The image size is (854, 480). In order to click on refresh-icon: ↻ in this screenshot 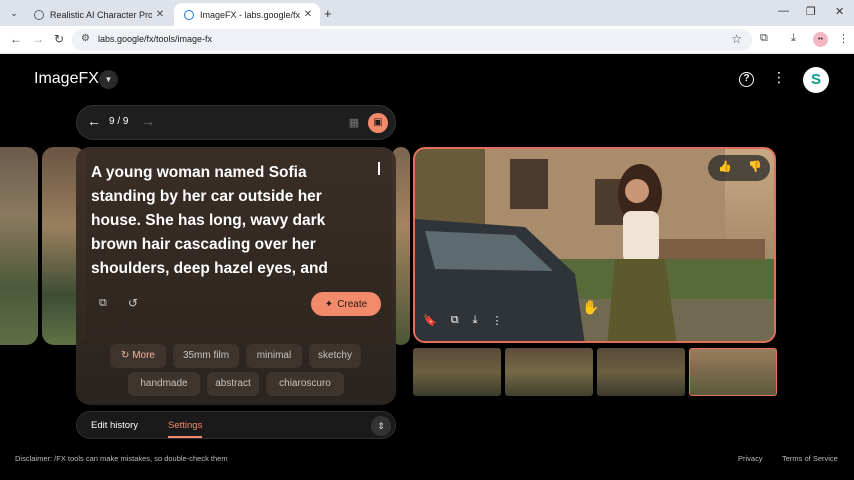, I will do `click(127, 355)`.